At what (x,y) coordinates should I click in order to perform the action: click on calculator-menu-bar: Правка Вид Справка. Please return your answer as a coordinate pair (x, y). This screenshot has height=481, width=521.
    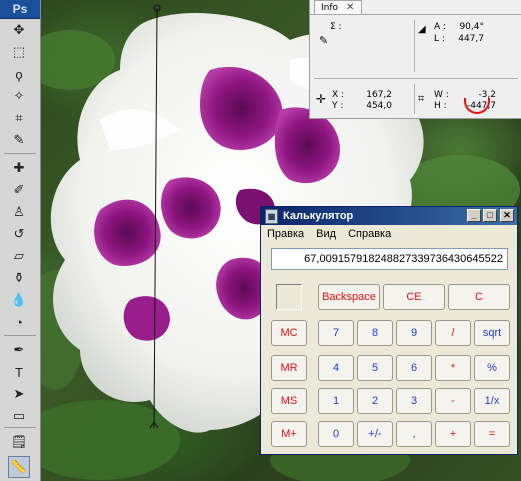
    Looking at the image, I should click on (389, 234).